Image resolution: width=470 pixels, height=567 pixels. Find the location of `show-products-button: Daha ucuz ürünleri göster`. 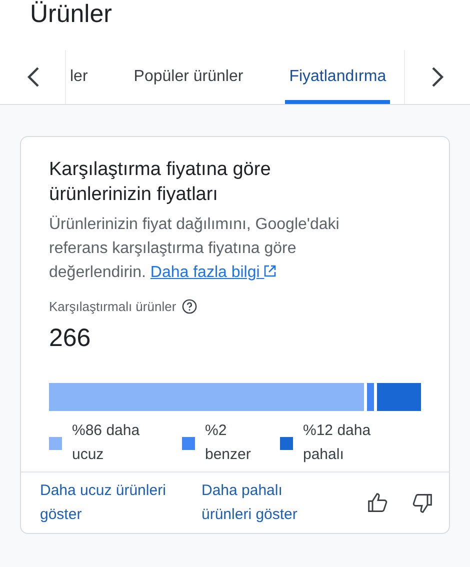

show-products-button: Daha ucuz ürünleri göster is located at coordinates (121, 503).